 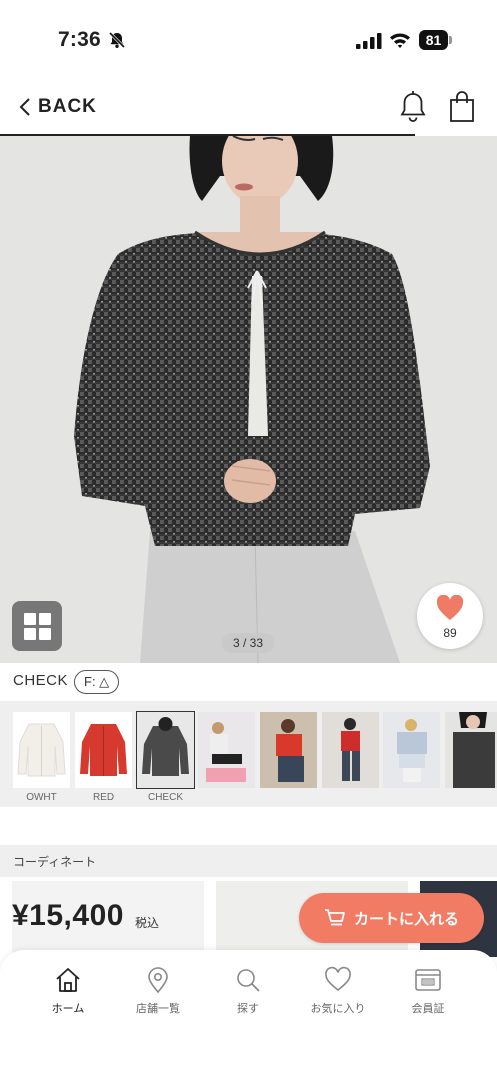 I want to click on color-thumbnail-strip: OWHT RED CHECK, so click(x=248, y=754).